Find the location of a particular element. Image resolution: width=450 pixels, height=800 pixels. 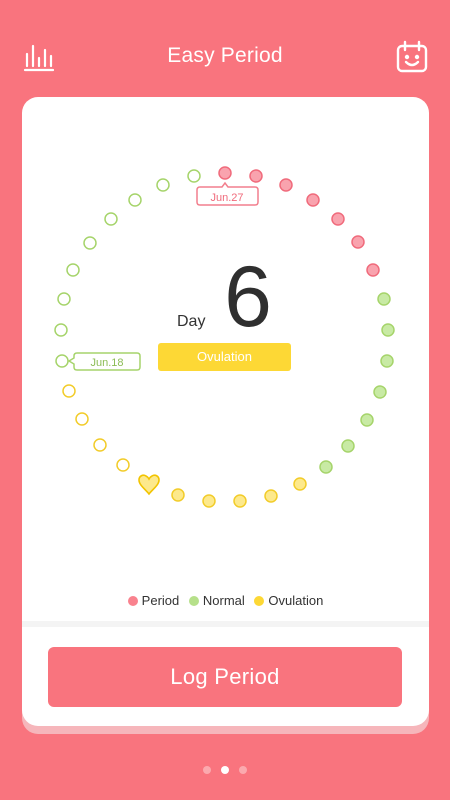

ovulation-dot-icon is located at coordinates (259, 601).